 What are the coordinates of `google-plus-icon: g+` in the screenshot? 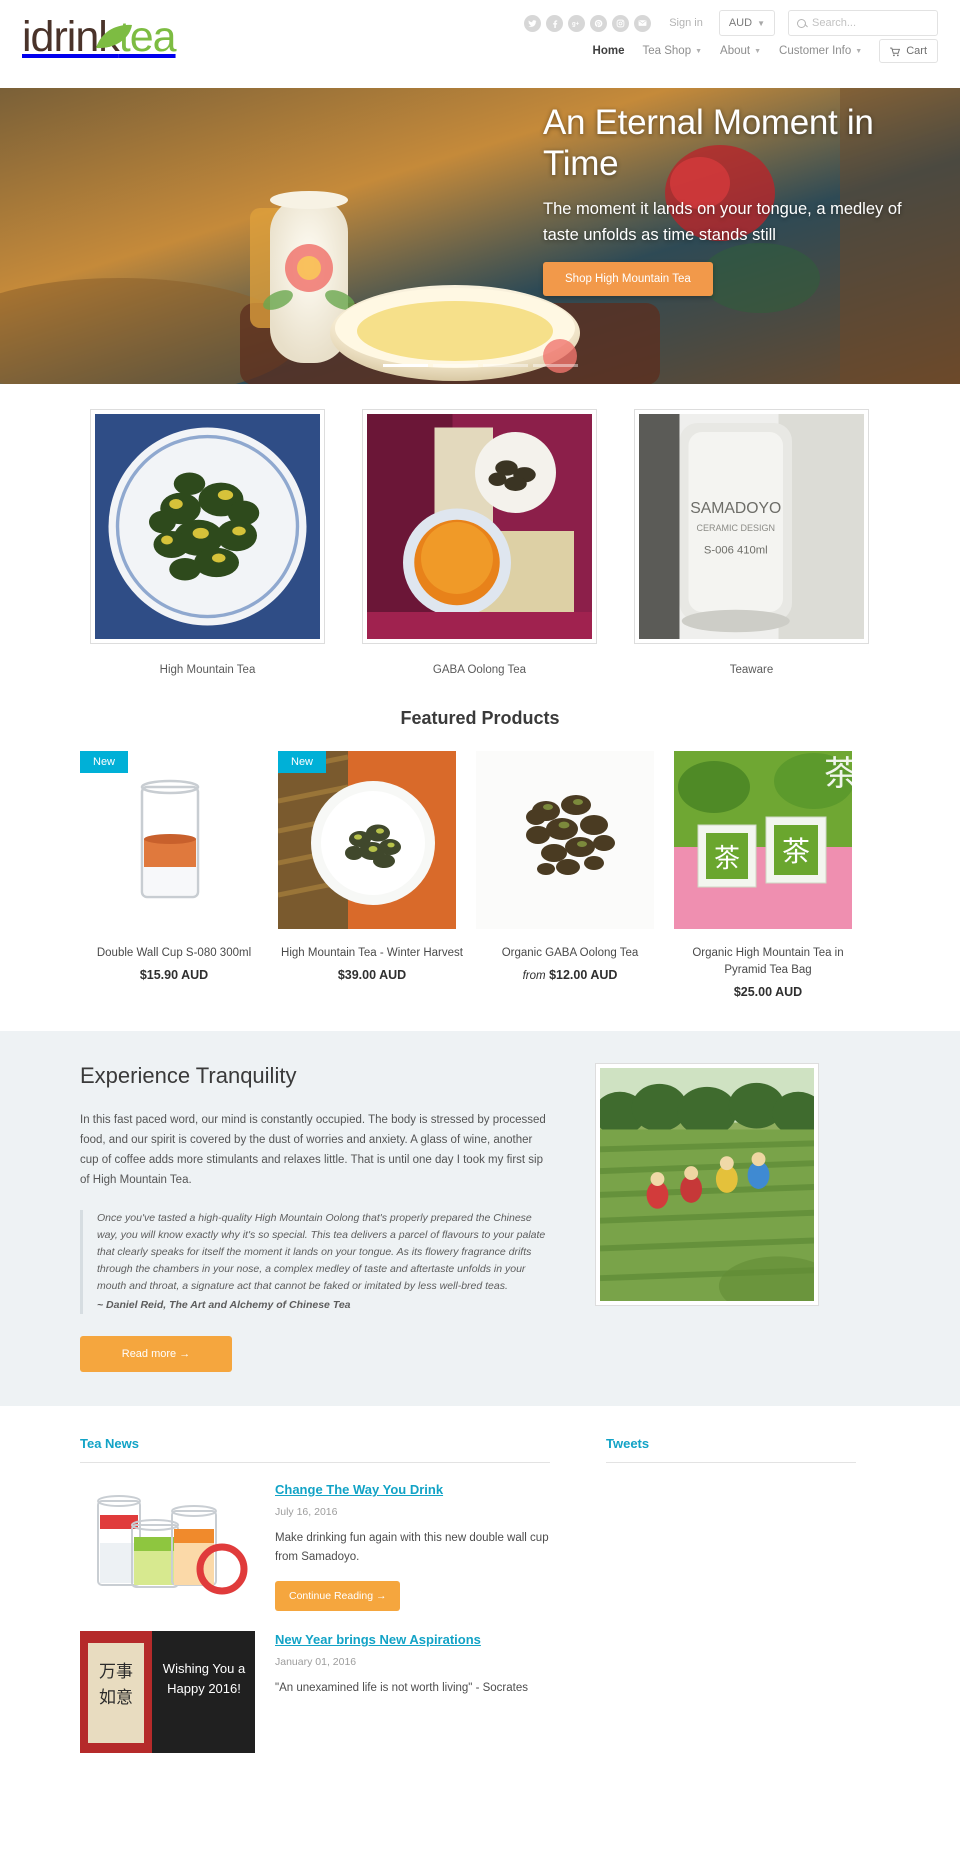 It's located at (577, 23).